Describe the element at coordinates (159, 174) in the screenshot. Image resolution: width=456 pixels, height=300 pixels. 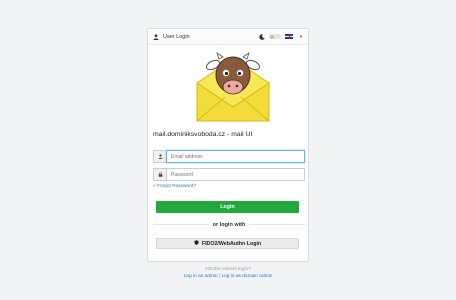
I see `lock-icon` at that location.